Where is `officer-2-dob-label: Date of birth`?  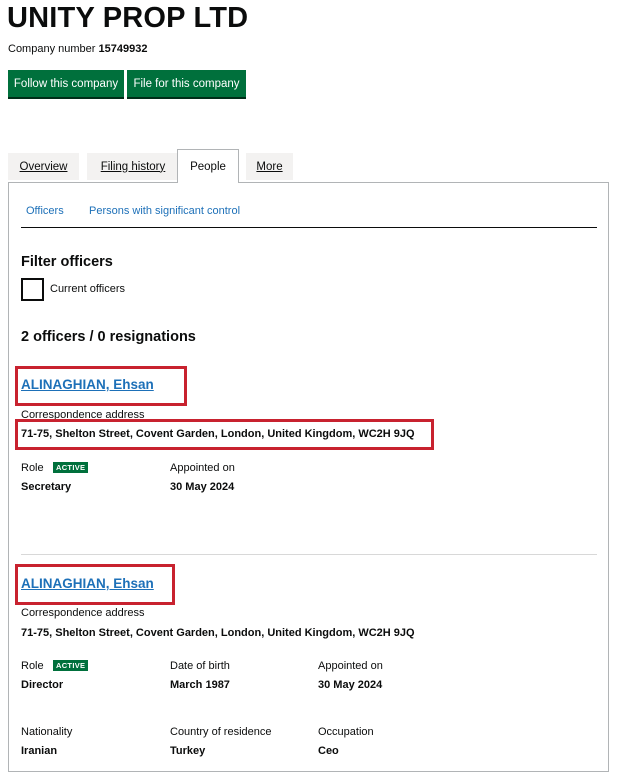 officer-2-dob-label: Date of birth is located at coordinates (200, 666).